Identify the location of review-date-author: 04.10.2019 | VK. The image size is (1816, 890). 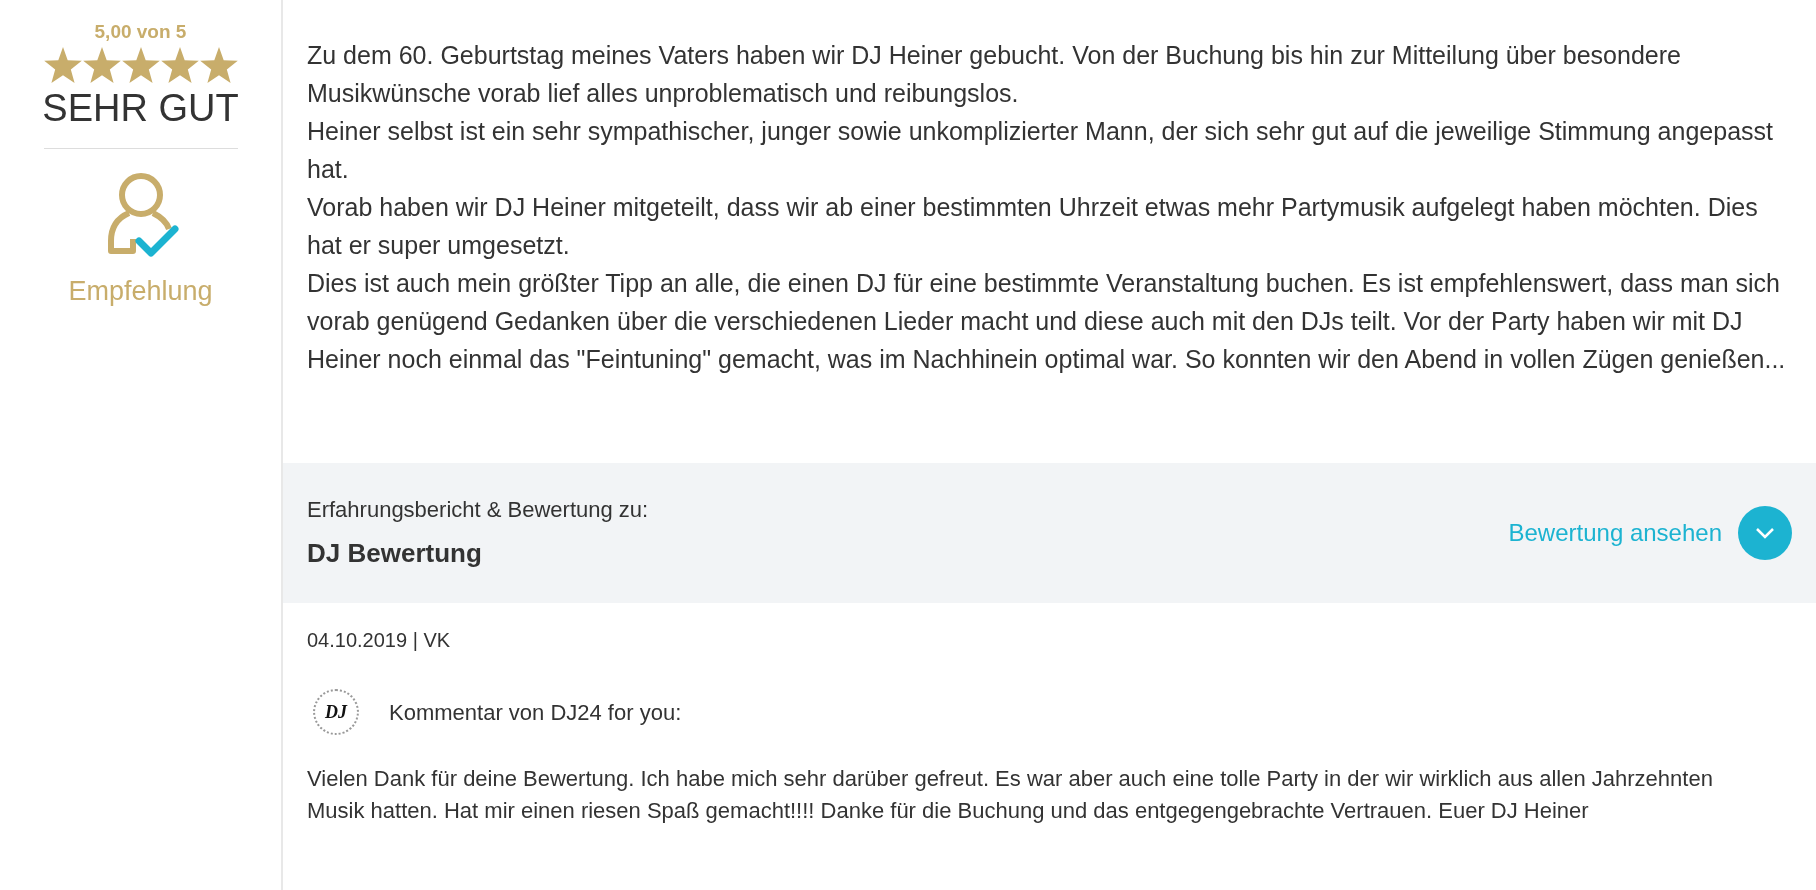
(379, 640).